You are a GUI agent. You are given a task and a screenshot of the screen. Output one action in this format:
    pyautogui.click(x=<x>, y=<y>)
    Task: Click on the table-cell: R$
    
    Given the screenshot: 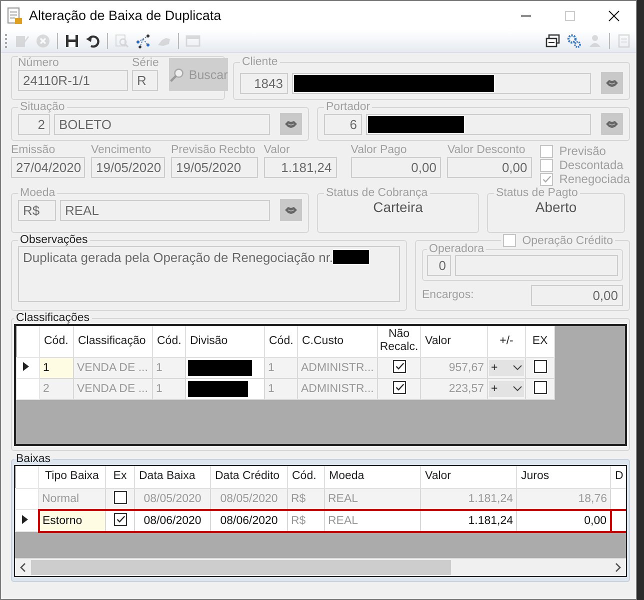 What is the action you would take?
    pyautogui.click(x=306, y=521)
    